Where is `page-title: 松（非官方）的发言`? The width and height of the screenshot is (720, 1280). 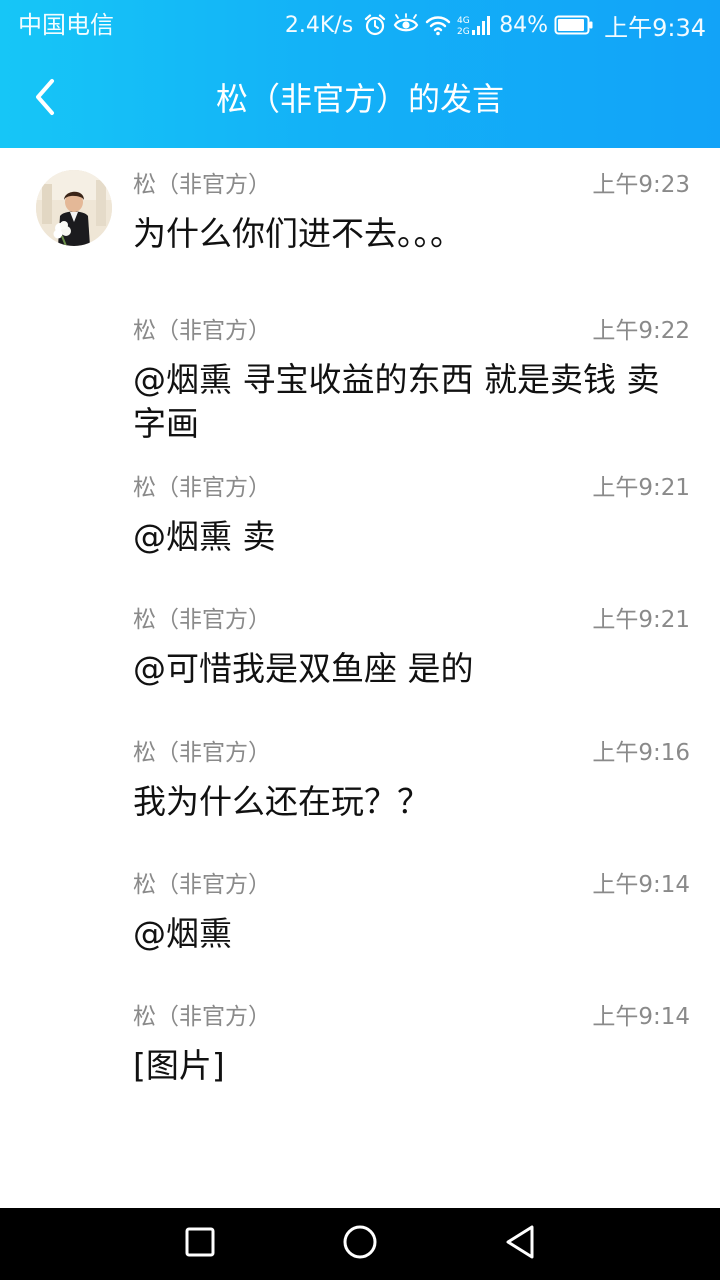
page-title: 松（非官方）的发言 is located at coordinates (359, 99).